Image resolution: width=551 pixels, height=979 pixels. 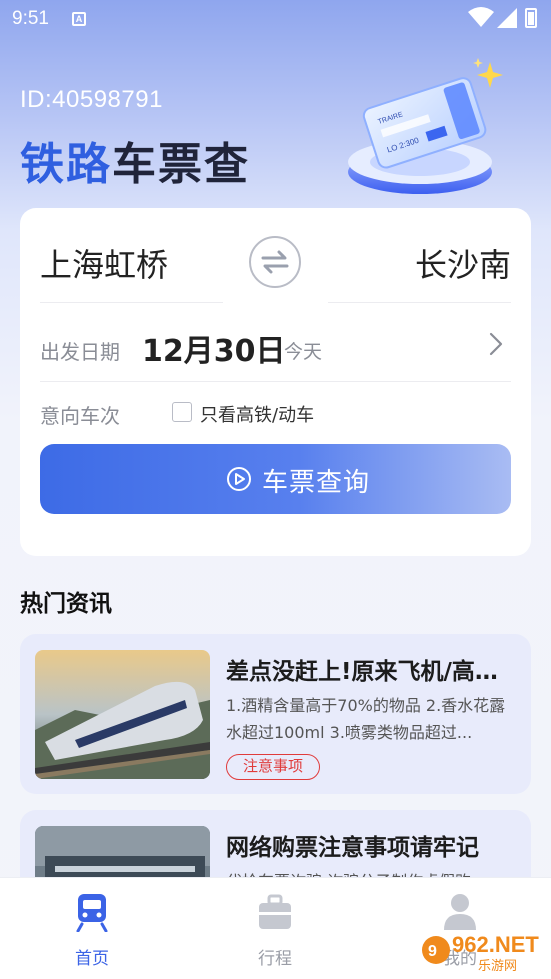 I want to click on wifi-icon, so click(x=481, y=17).